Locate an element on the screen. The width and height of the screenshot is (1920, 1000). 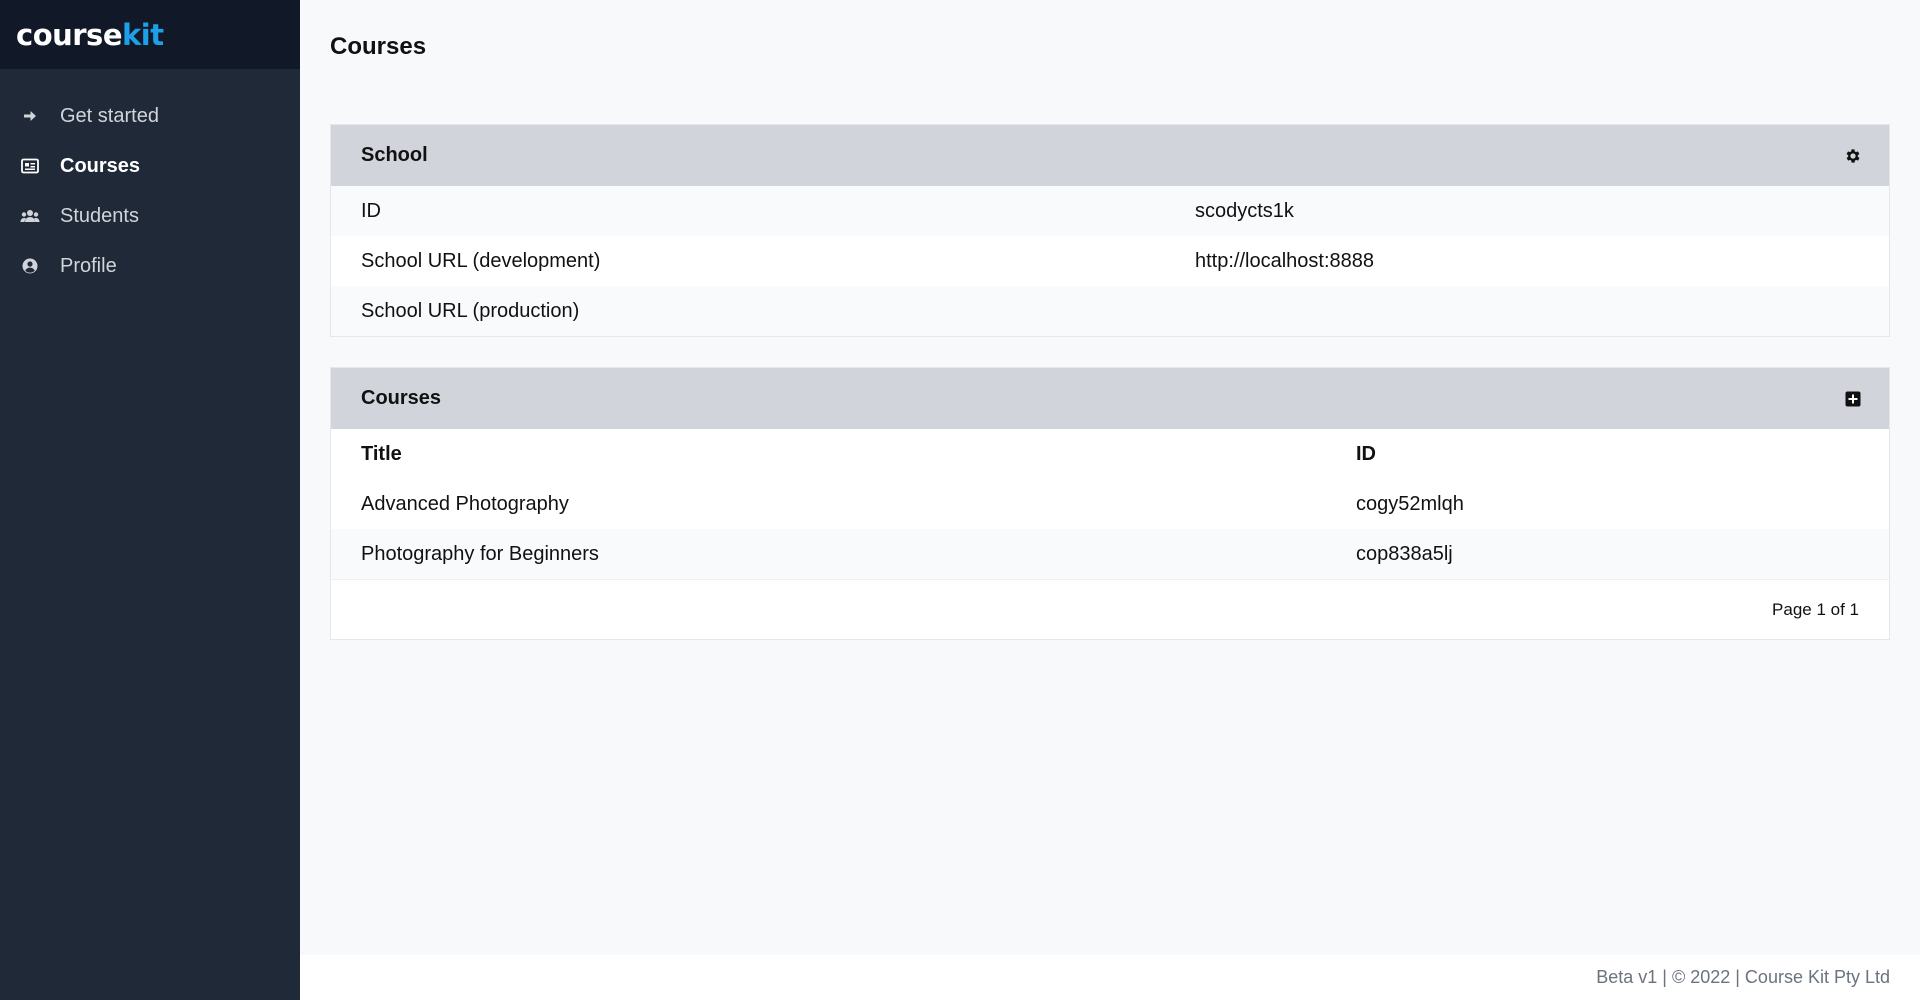
sidebar-item-get-started: Get started is located at coordinates (150, 116).